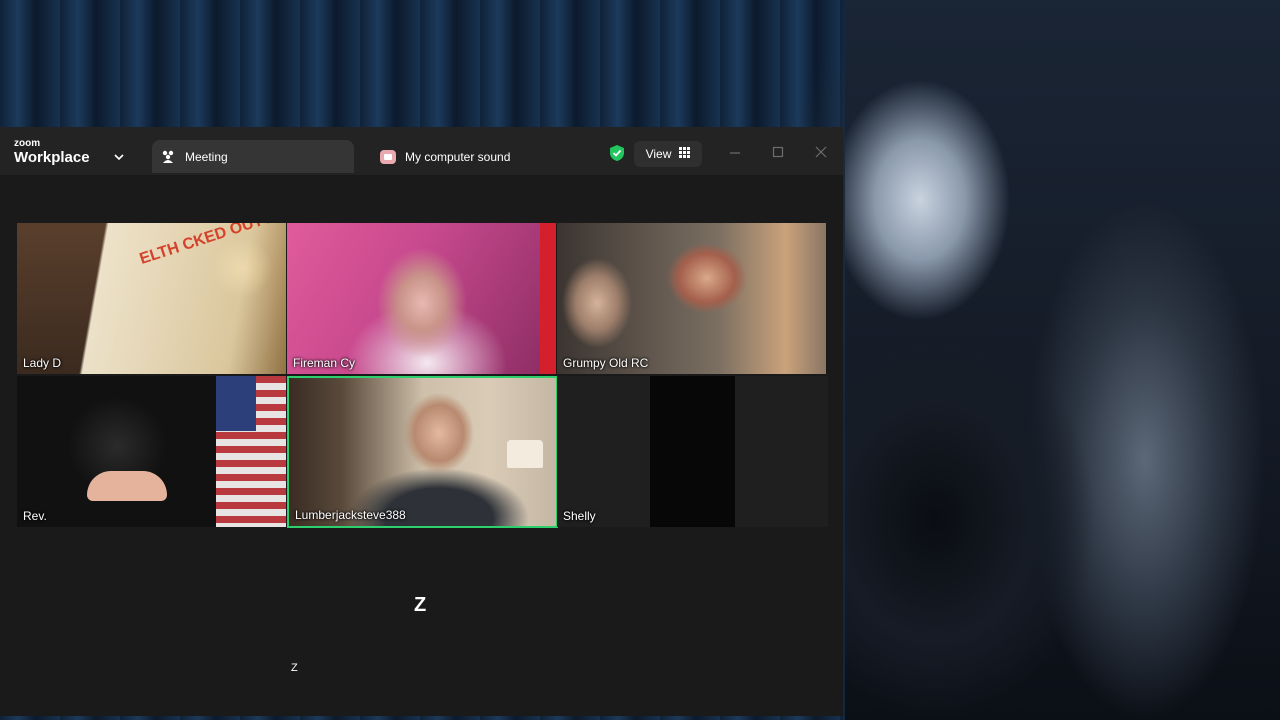  Describe the element at coordinates (119, 157) in the screenshot. I see `chevron-down-icon` at that location.